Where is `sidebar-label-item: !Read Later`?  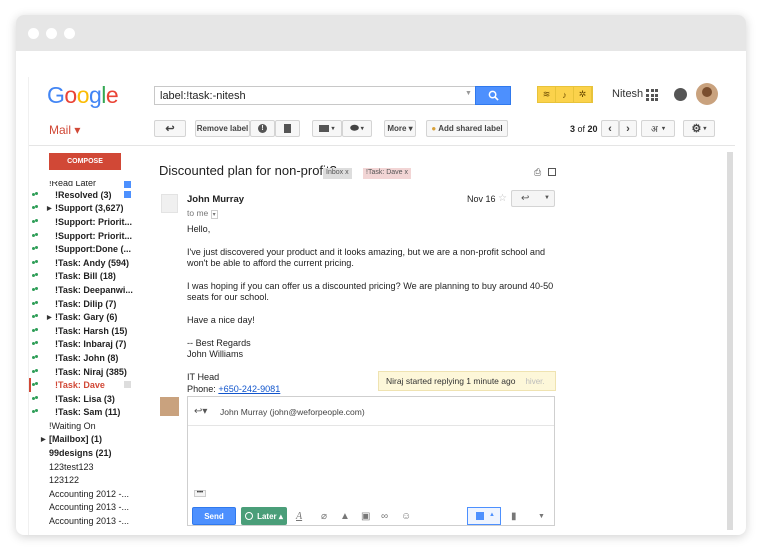
sidebar-label-item: !Read Later is located at coordinates (94, 184).